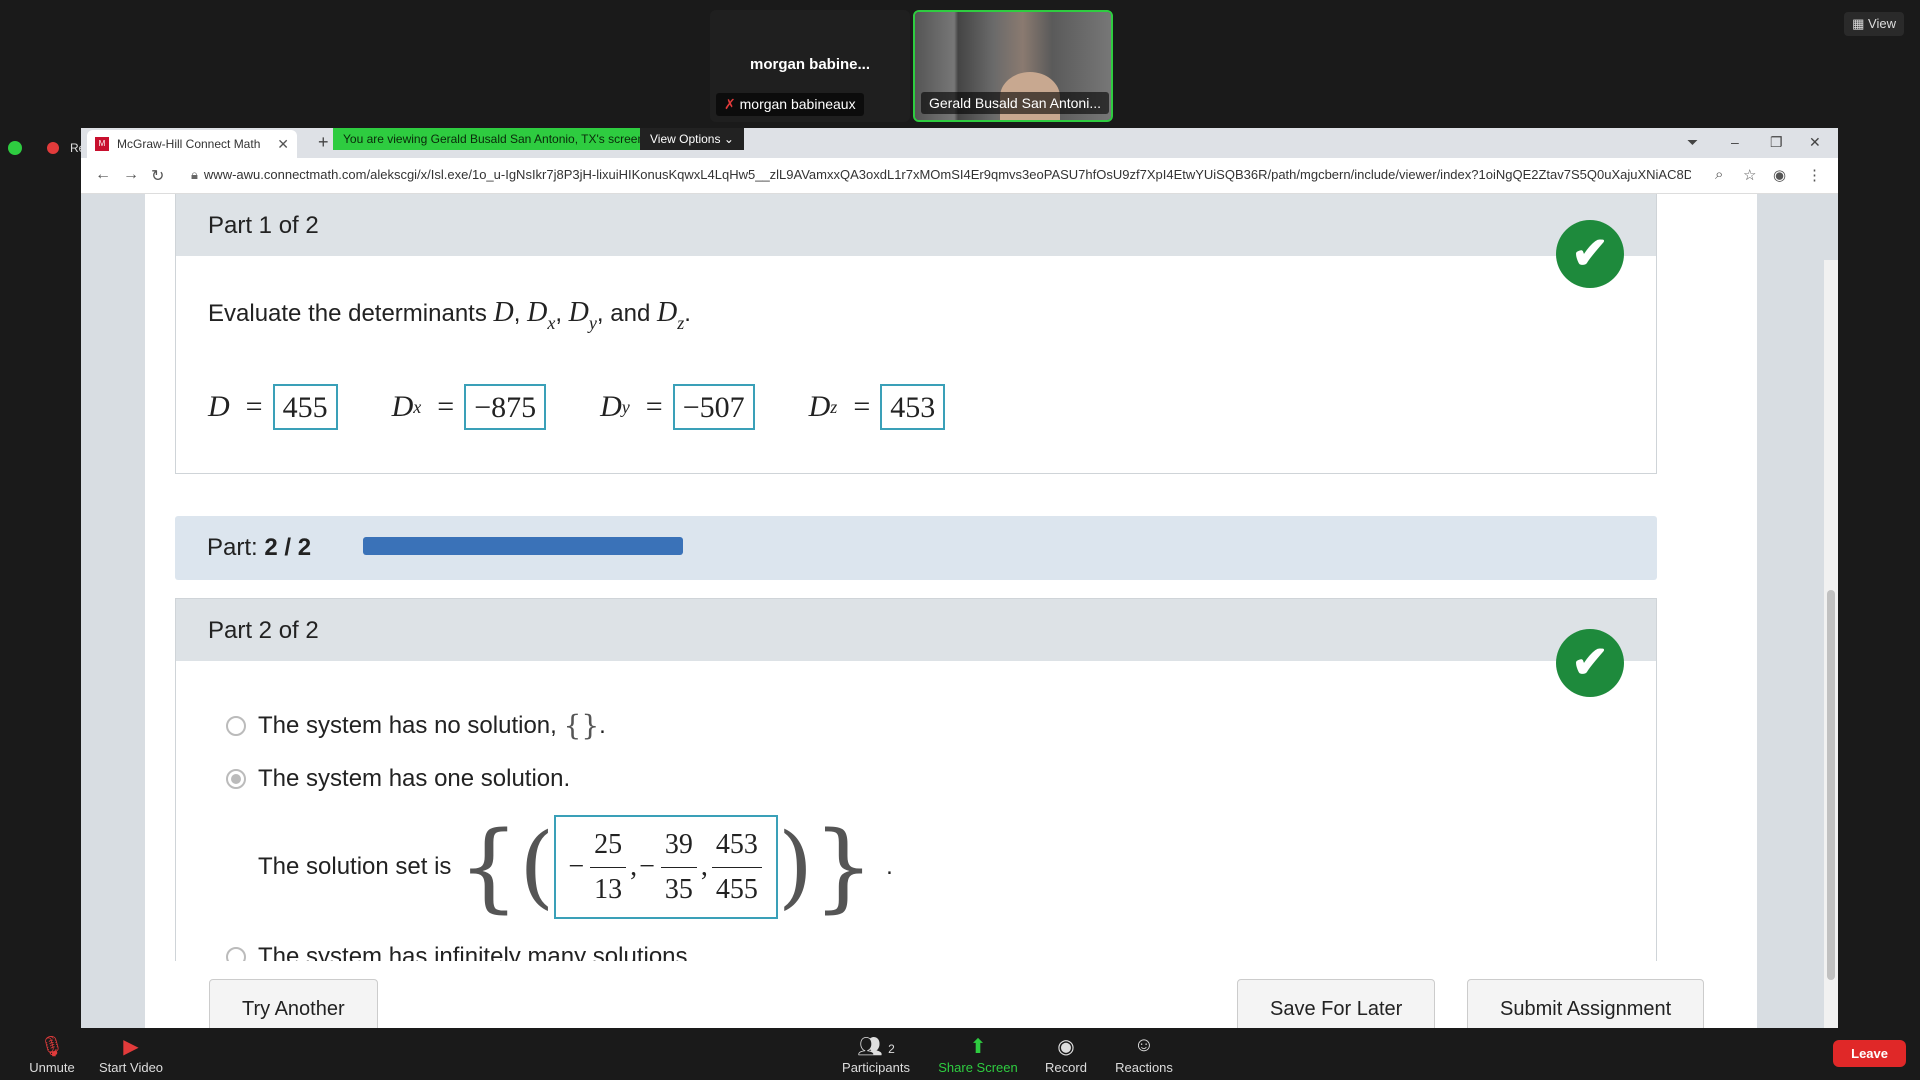 The width and height of the screenshot is (1920, 1080). I want to click on account-icon: ◉, so click(1779, 175).